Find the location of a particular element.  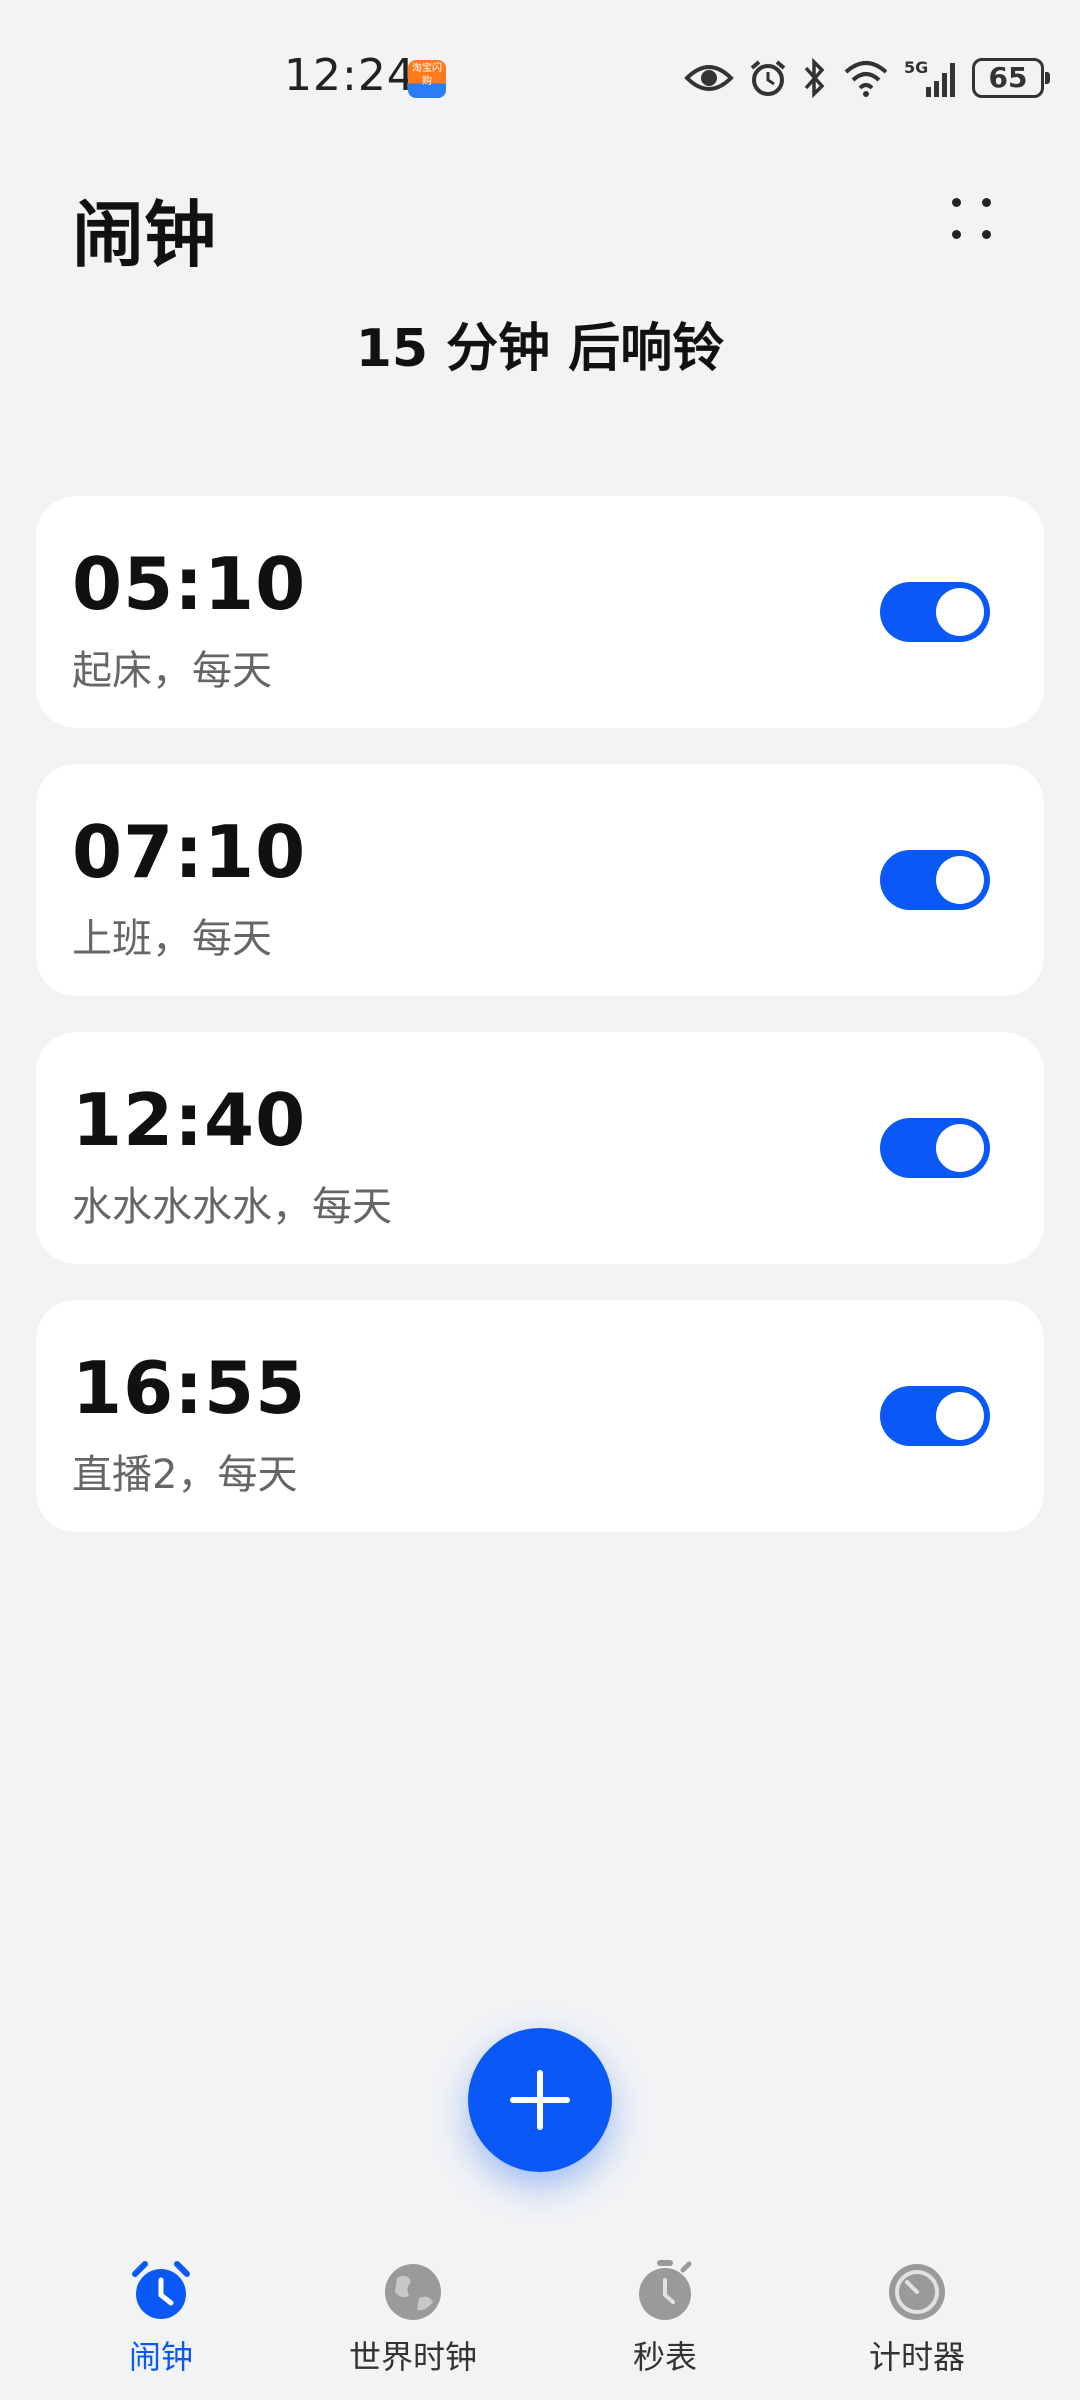

page-title: 闹钟 is located at coordinates (144, 235).